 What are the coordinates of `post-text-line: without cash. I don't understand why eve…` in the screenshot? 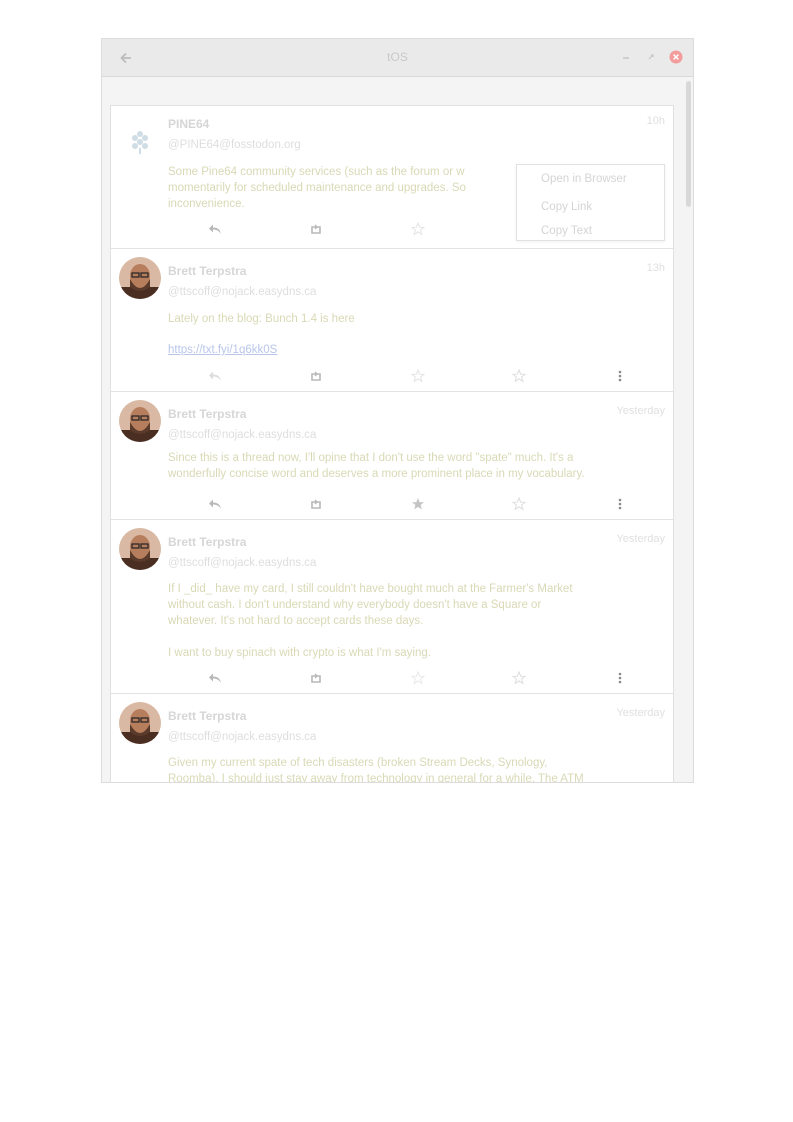 It's located at (355, 605).